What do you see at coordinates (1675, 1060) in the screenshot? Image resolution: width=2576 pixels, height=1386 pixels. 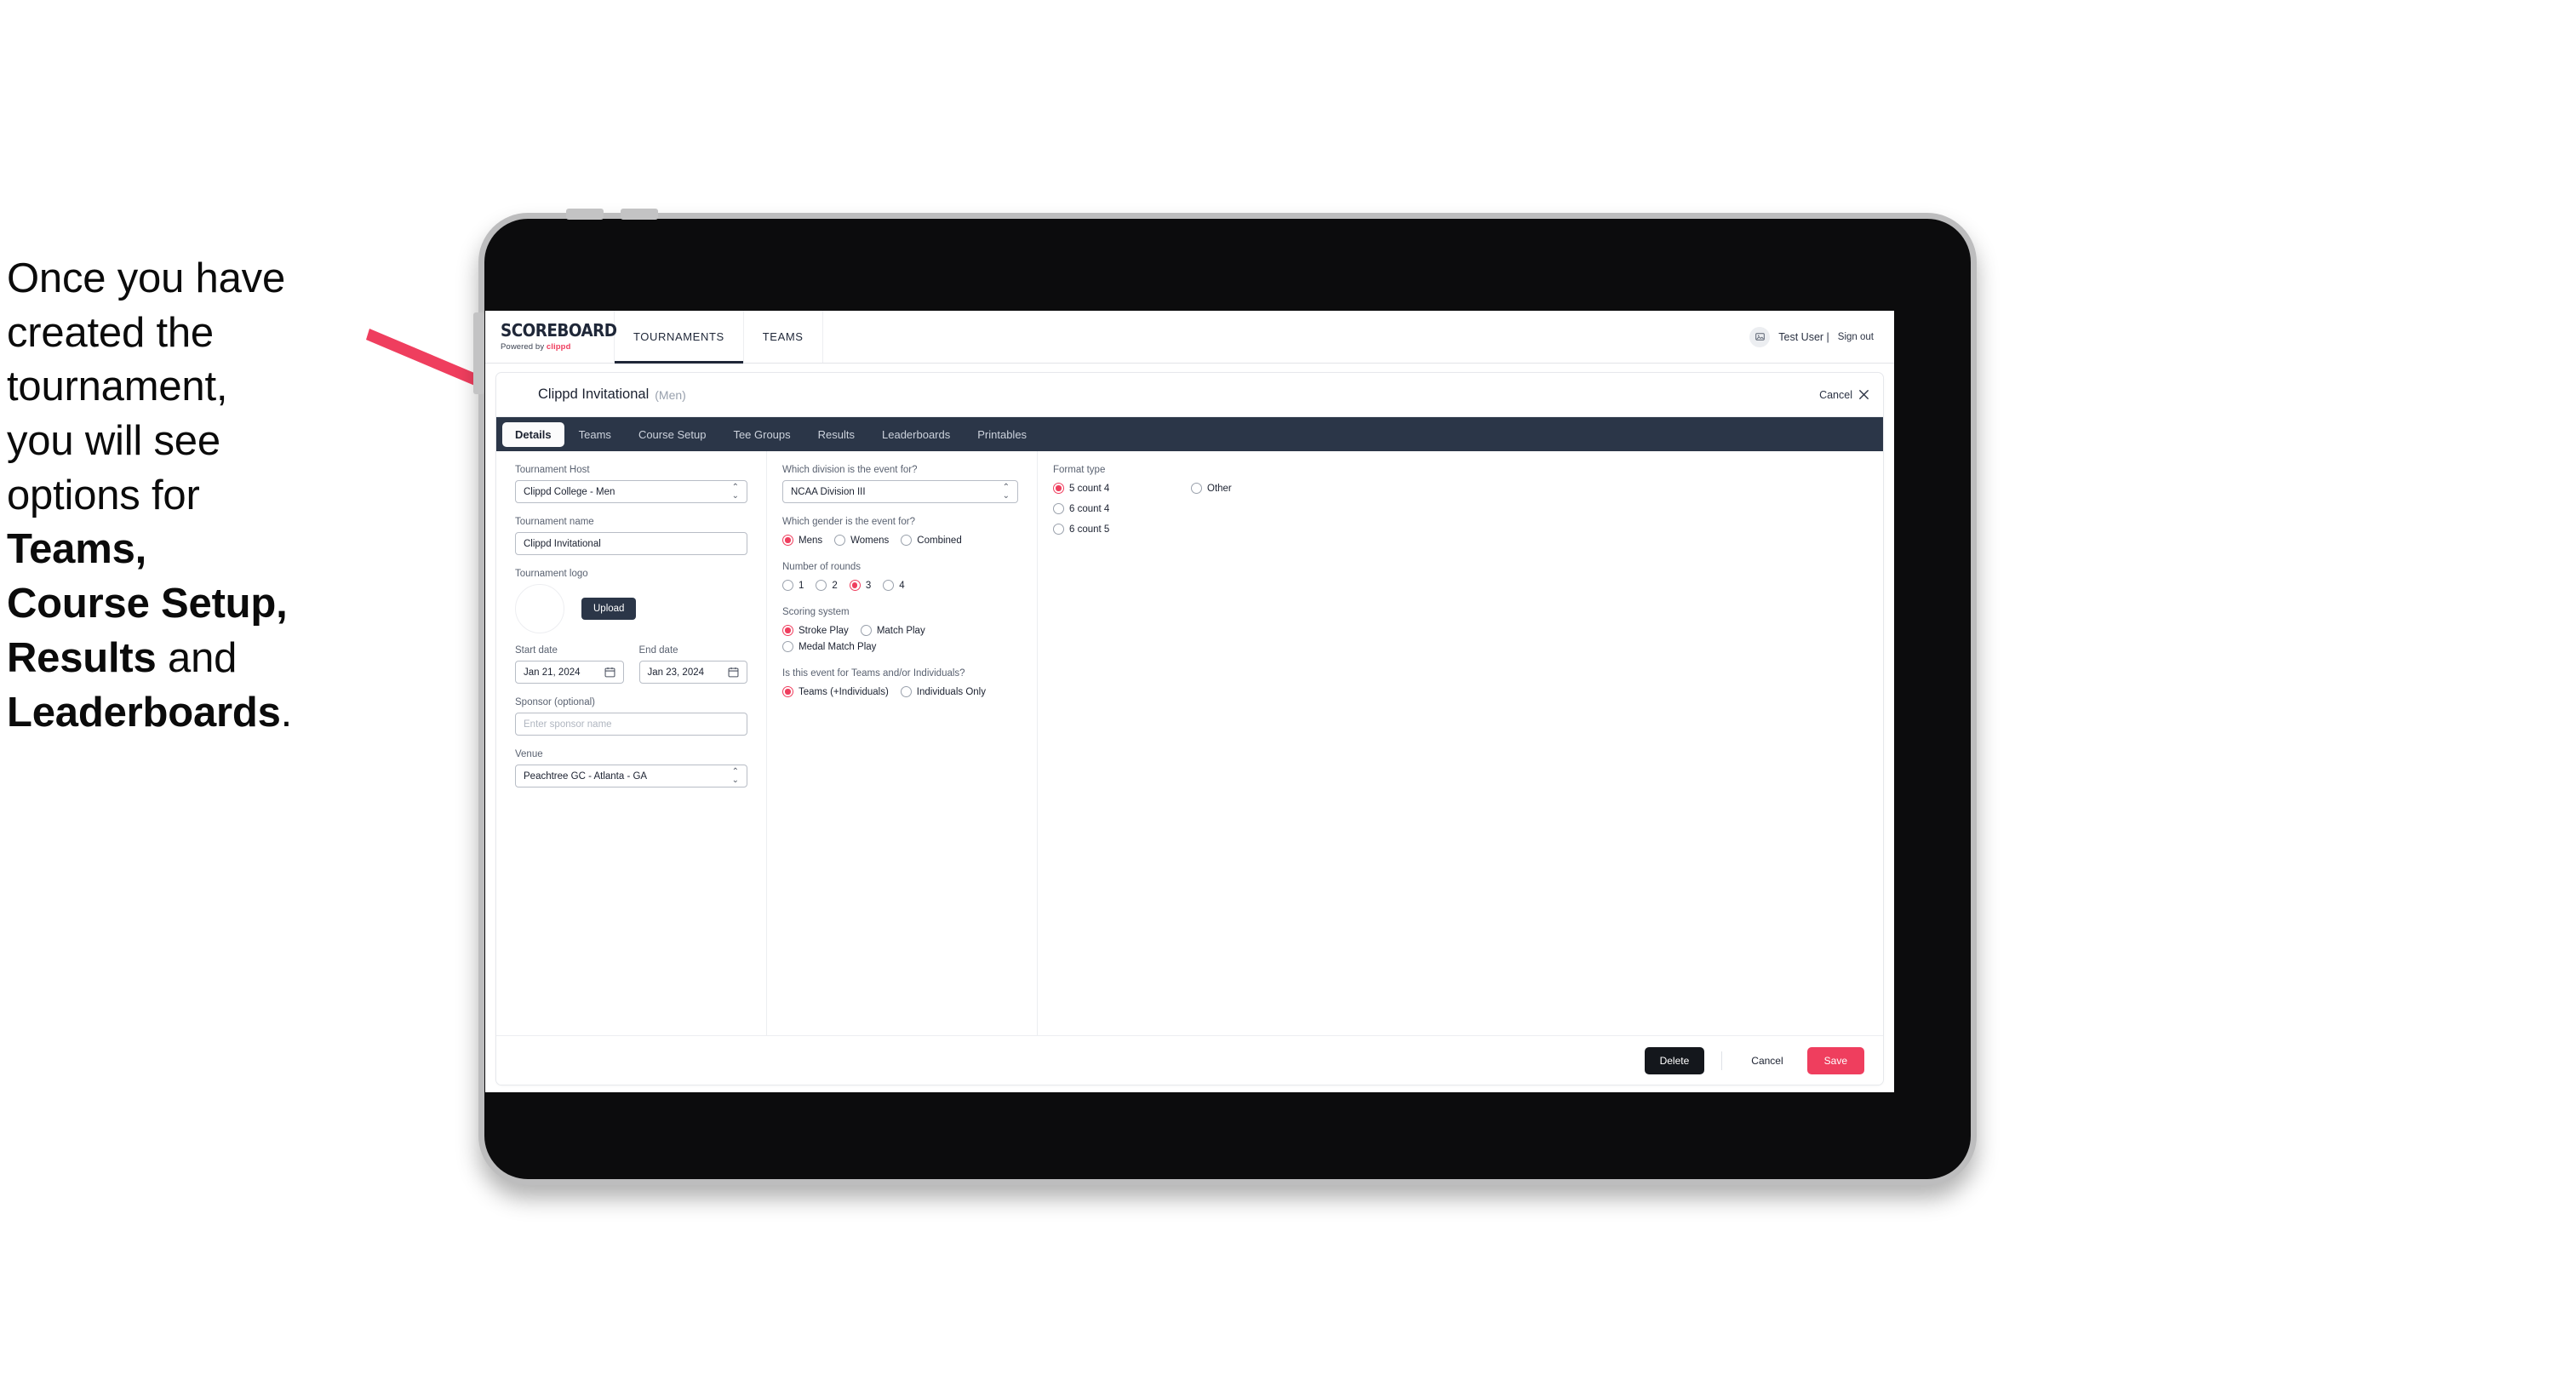 I see `delete-button: Delete` at bounding box center [1675, 1060].